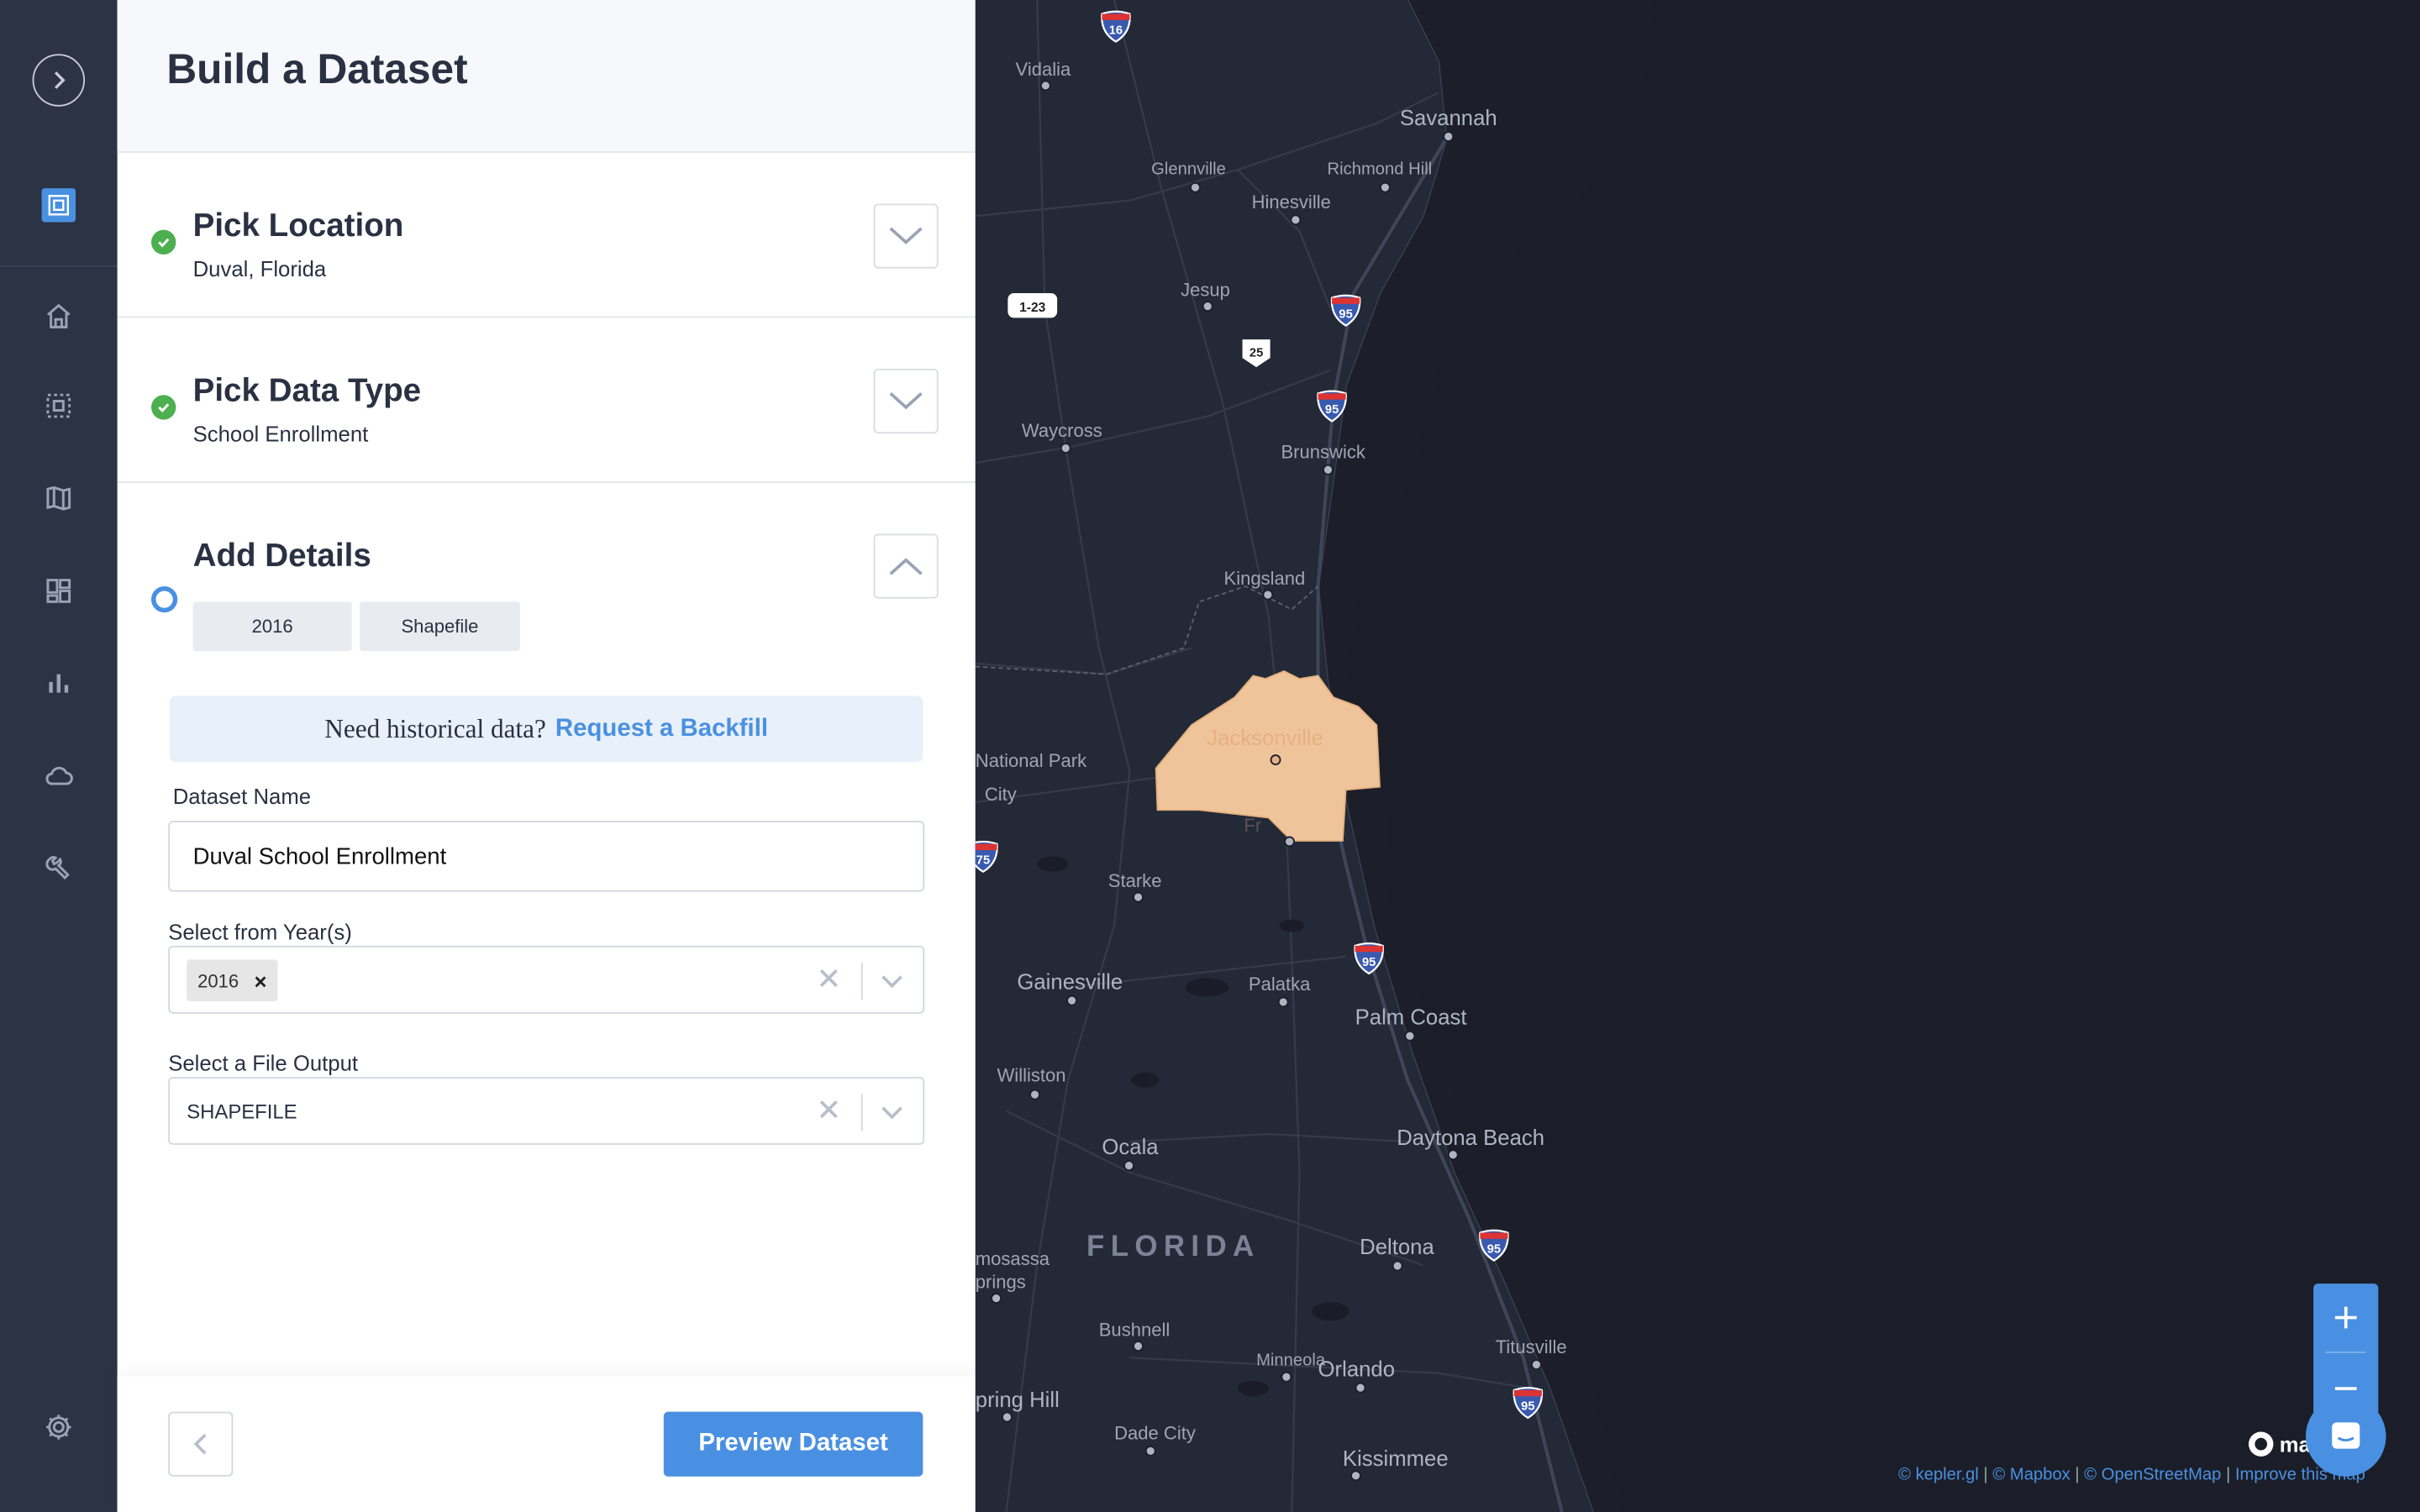 The width and height of the screenshot is (2420, 1512). What do you see at coordinates (1279, 984) in the screenshot?
I see `city-label: Palatka` at bounding box center [1279, 984].